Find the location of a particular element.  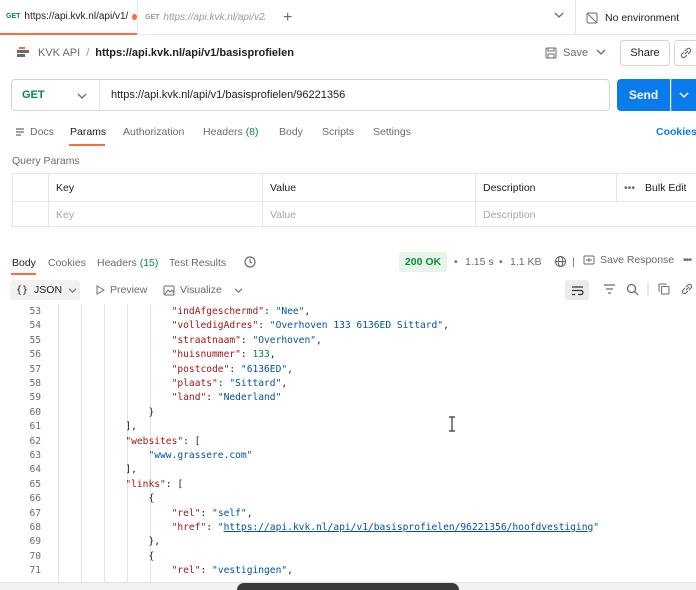

wrap-icon is located at coordinates (577, 290).